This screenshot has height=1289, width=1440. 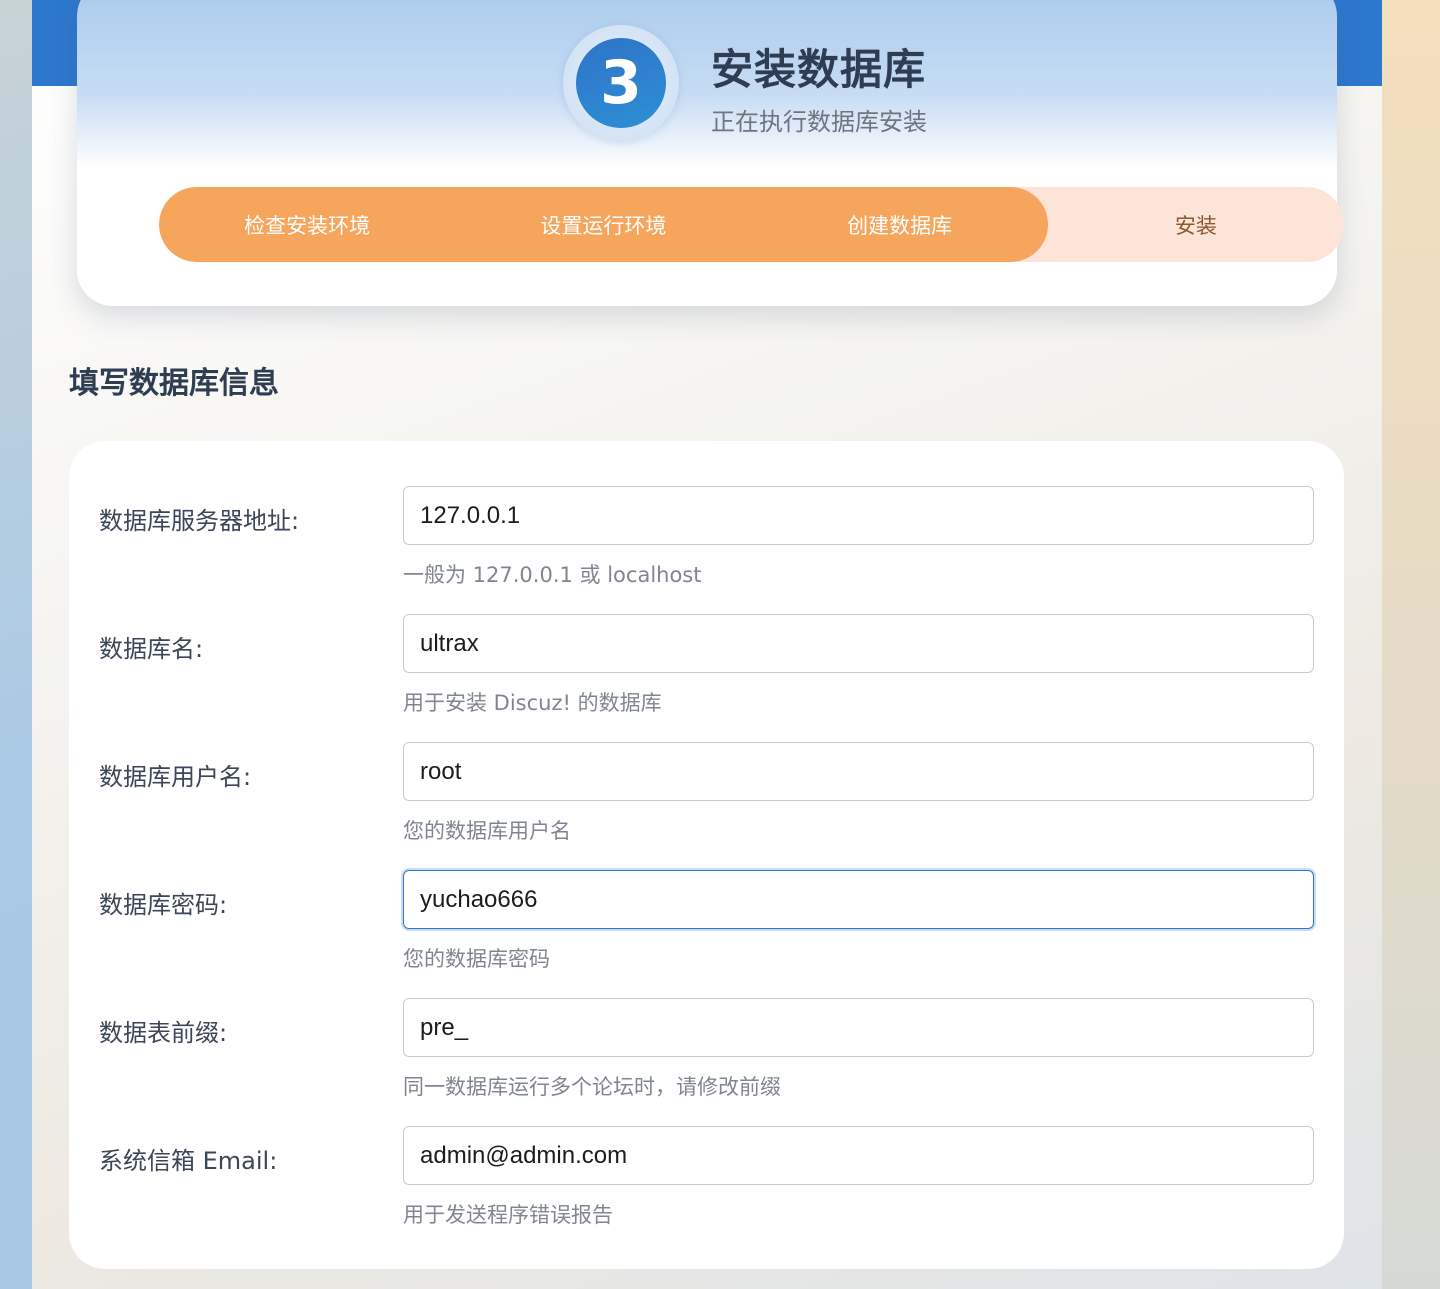 What do you see at coordinates (532, 703) in the screenshot?
I see `db-name-hint: 用于安装 Discuz! 的数据库` at bounding box center [532, 703].